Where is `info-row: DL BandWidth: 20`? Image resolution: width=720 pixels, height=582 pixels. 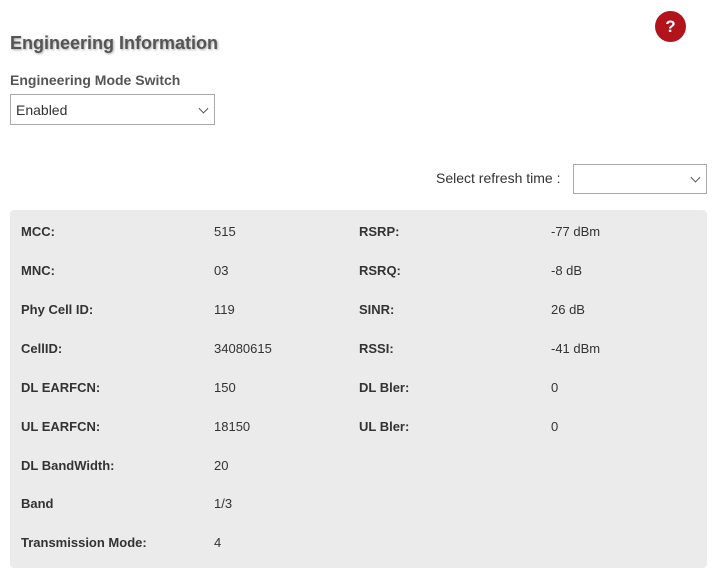 info-row: DL BandWidth: 20 is located at coordinates (358, 466).